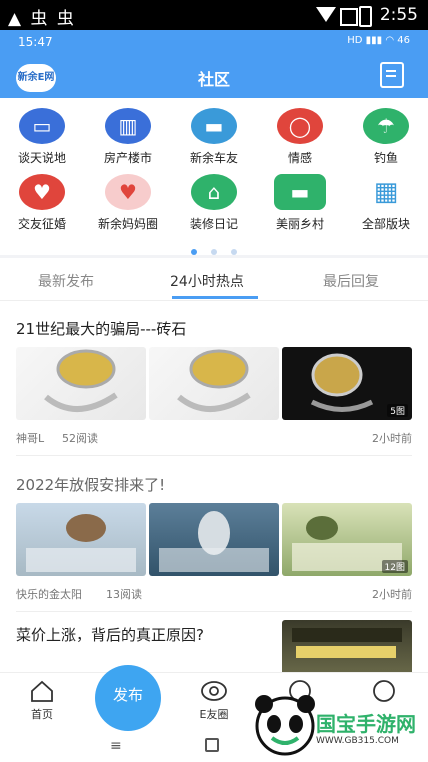  I want to click on watermark-brand: 国宝手游网, so click(366, 724).